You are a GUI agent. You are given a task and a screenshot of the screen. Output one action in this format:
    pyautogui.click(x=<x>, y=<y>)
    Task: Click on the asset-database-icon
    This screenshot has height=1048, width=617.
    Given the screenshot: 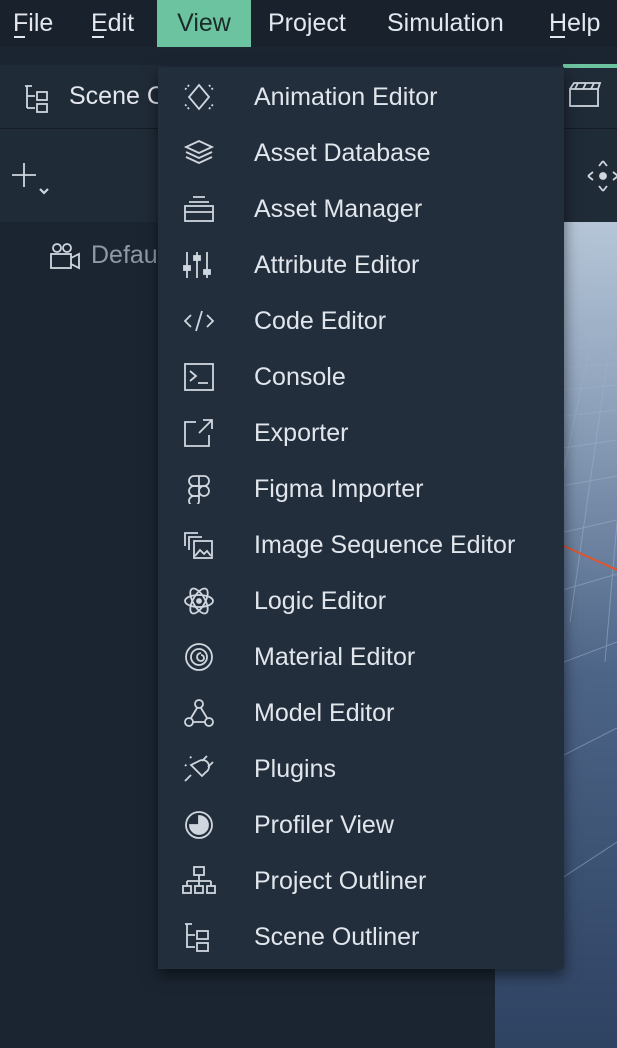 What is the action you would take?
    pyautogui.click(x=199, y=152)
    